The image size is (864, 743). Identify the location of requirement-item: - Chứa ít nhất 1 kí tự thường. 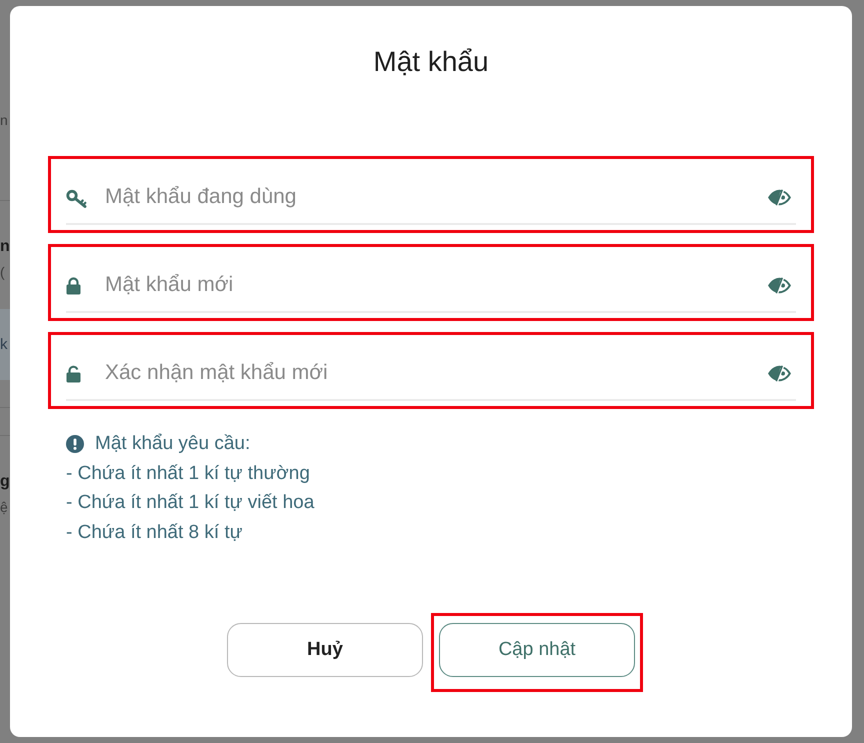
(188, 474).